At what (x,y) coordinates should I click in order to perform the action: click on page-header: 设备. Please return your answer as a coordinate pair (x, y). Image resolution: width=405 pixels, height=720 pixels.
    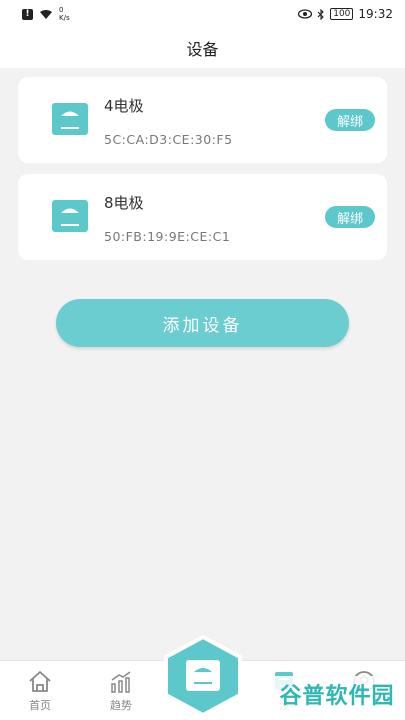
    Looking at the image, I should click on (202, 48).